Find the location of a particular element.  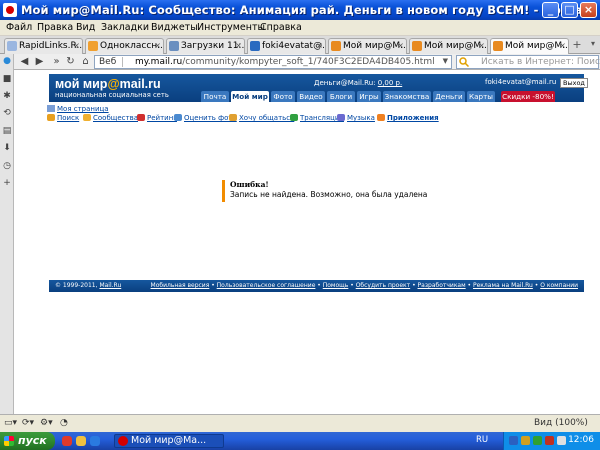

nav-games: Игры is located at coordinates (369, 96).